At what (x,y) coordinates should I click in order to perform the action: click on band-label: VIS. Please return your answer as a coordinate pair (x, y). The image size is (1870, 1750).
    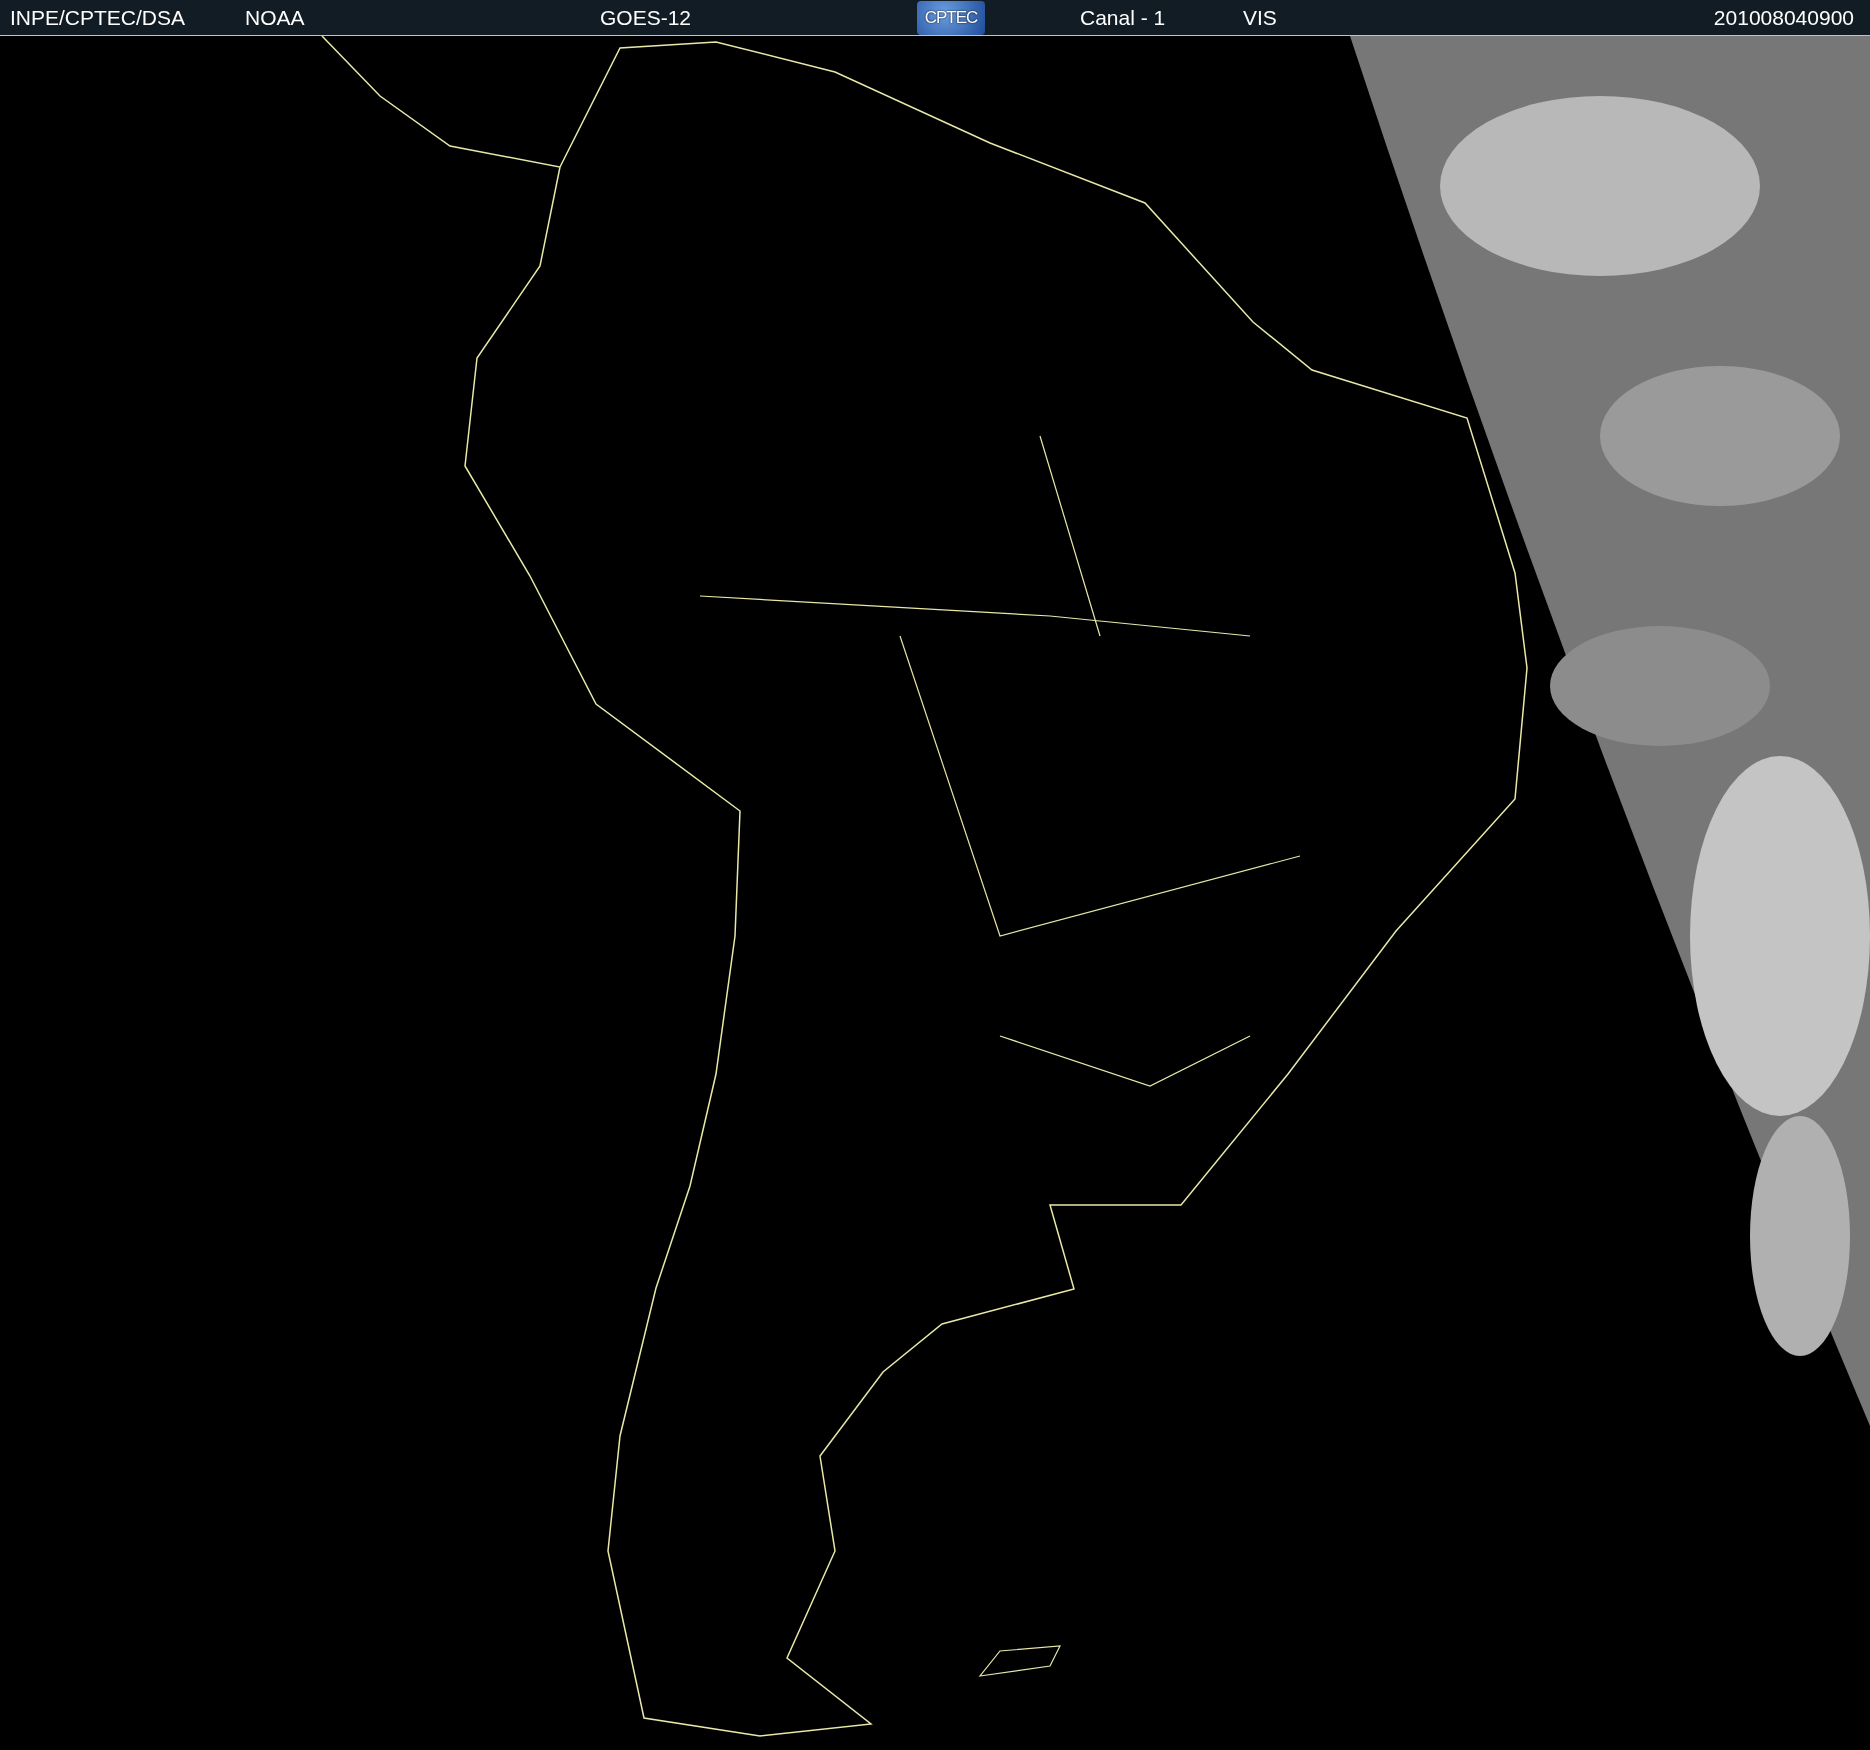
    Looking at the image, I should click on (1260, 17).